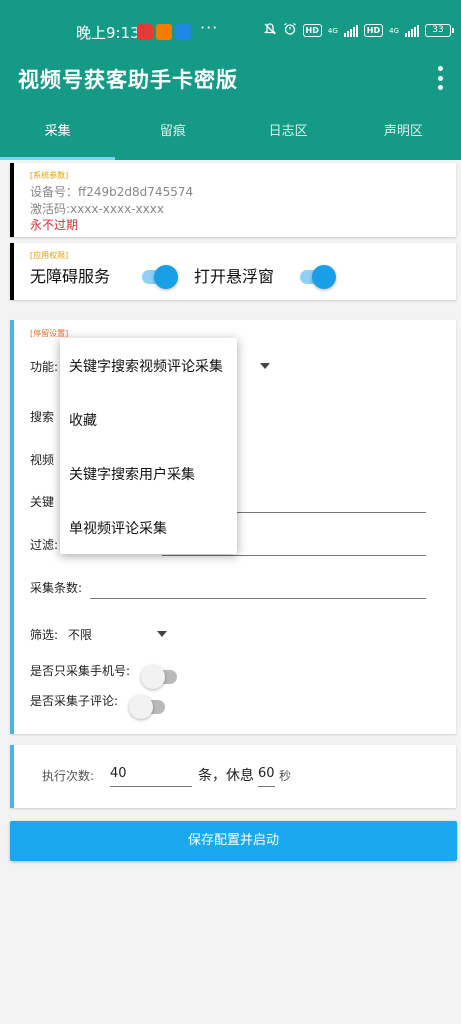 The width and height of the screenshot is (461, 1024). What do you see at coordinates (183, 32) in the screenshot?
I see `zhihu-app-icon` at bounding box center [183, 32].